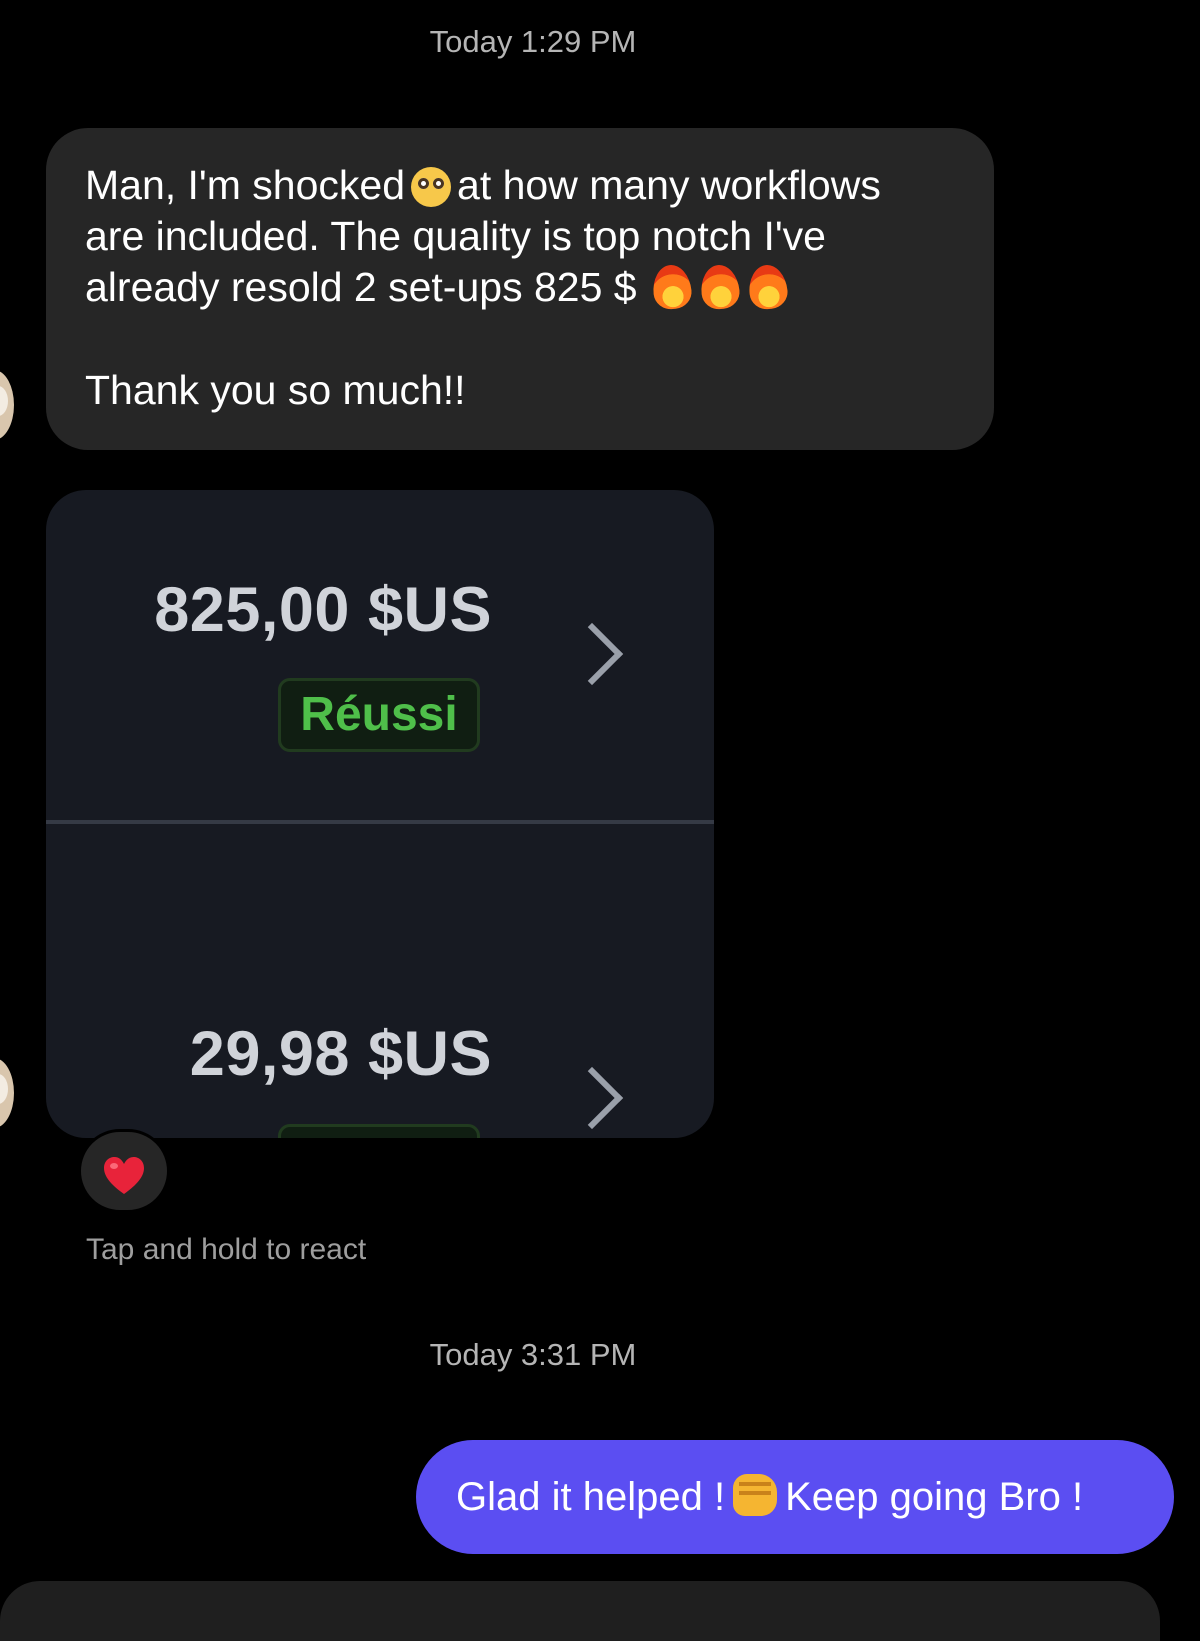  I want to click on message-composer-edge, so click(580, 1611).